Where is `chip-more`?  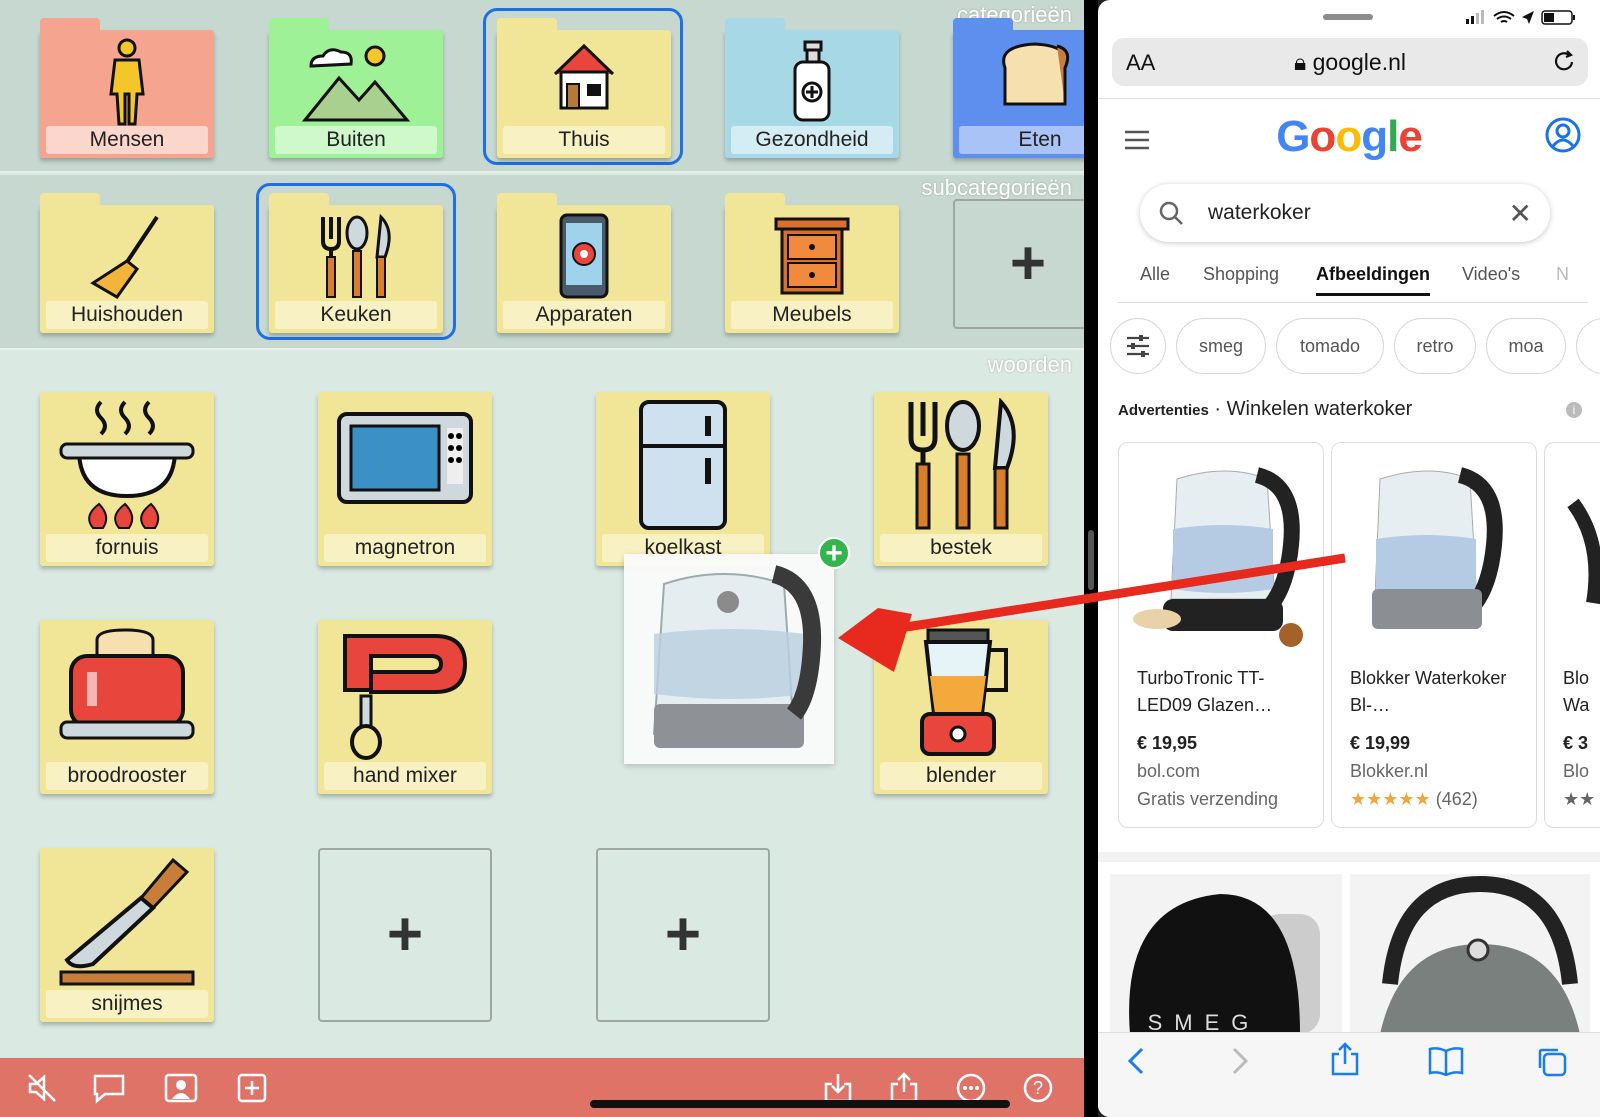
chip-more is located at coordinates (1588, 346).